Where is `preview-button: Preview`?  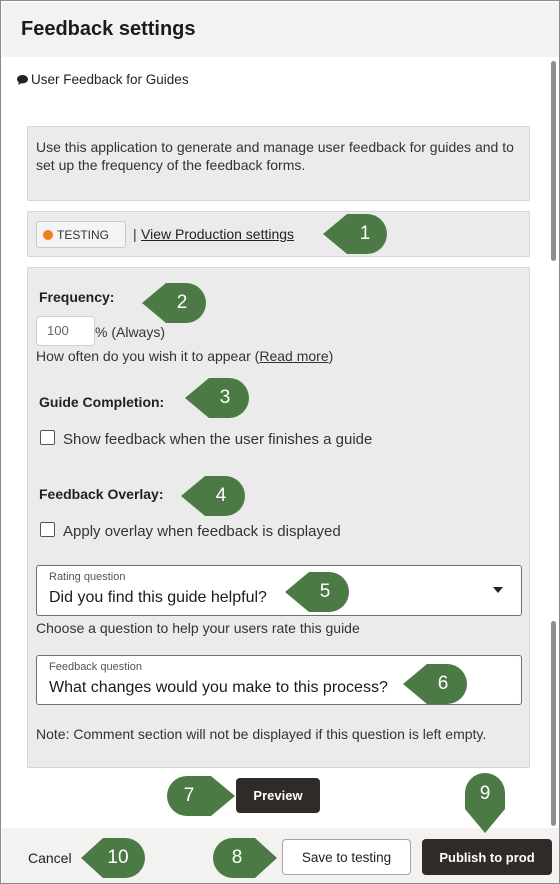
preview-button: Preview is located at coordinates (278, 795).